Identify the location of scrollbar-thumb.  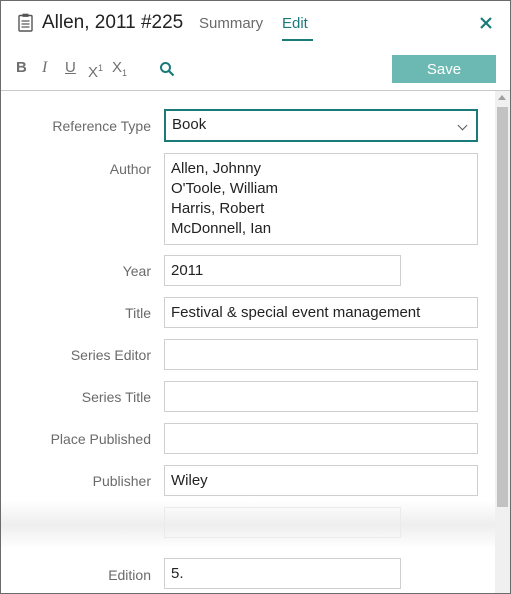
(502, 307).